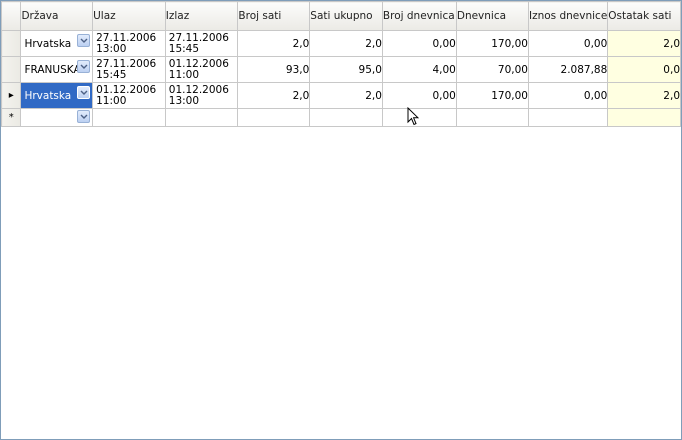  I want to click on dnevnica-cell: 70,00, so click(492, 69).